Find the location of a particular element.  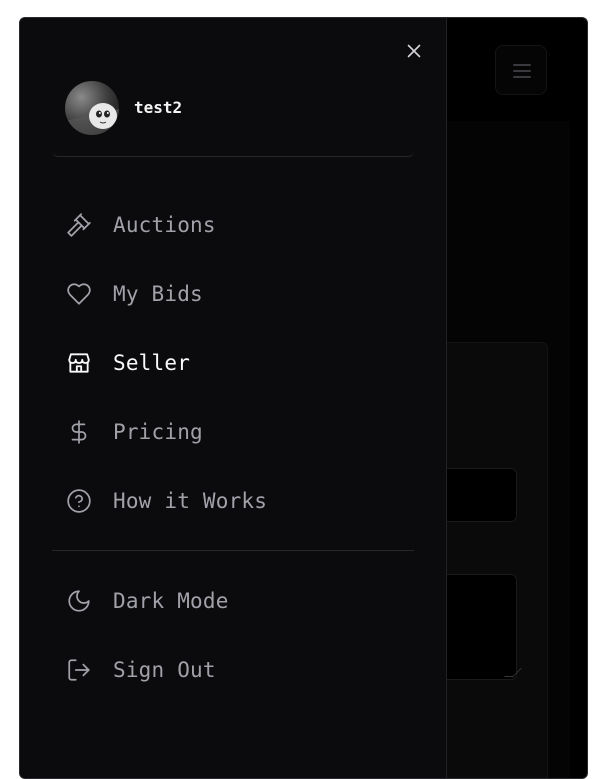

divider is located at coordinates (233, 550).